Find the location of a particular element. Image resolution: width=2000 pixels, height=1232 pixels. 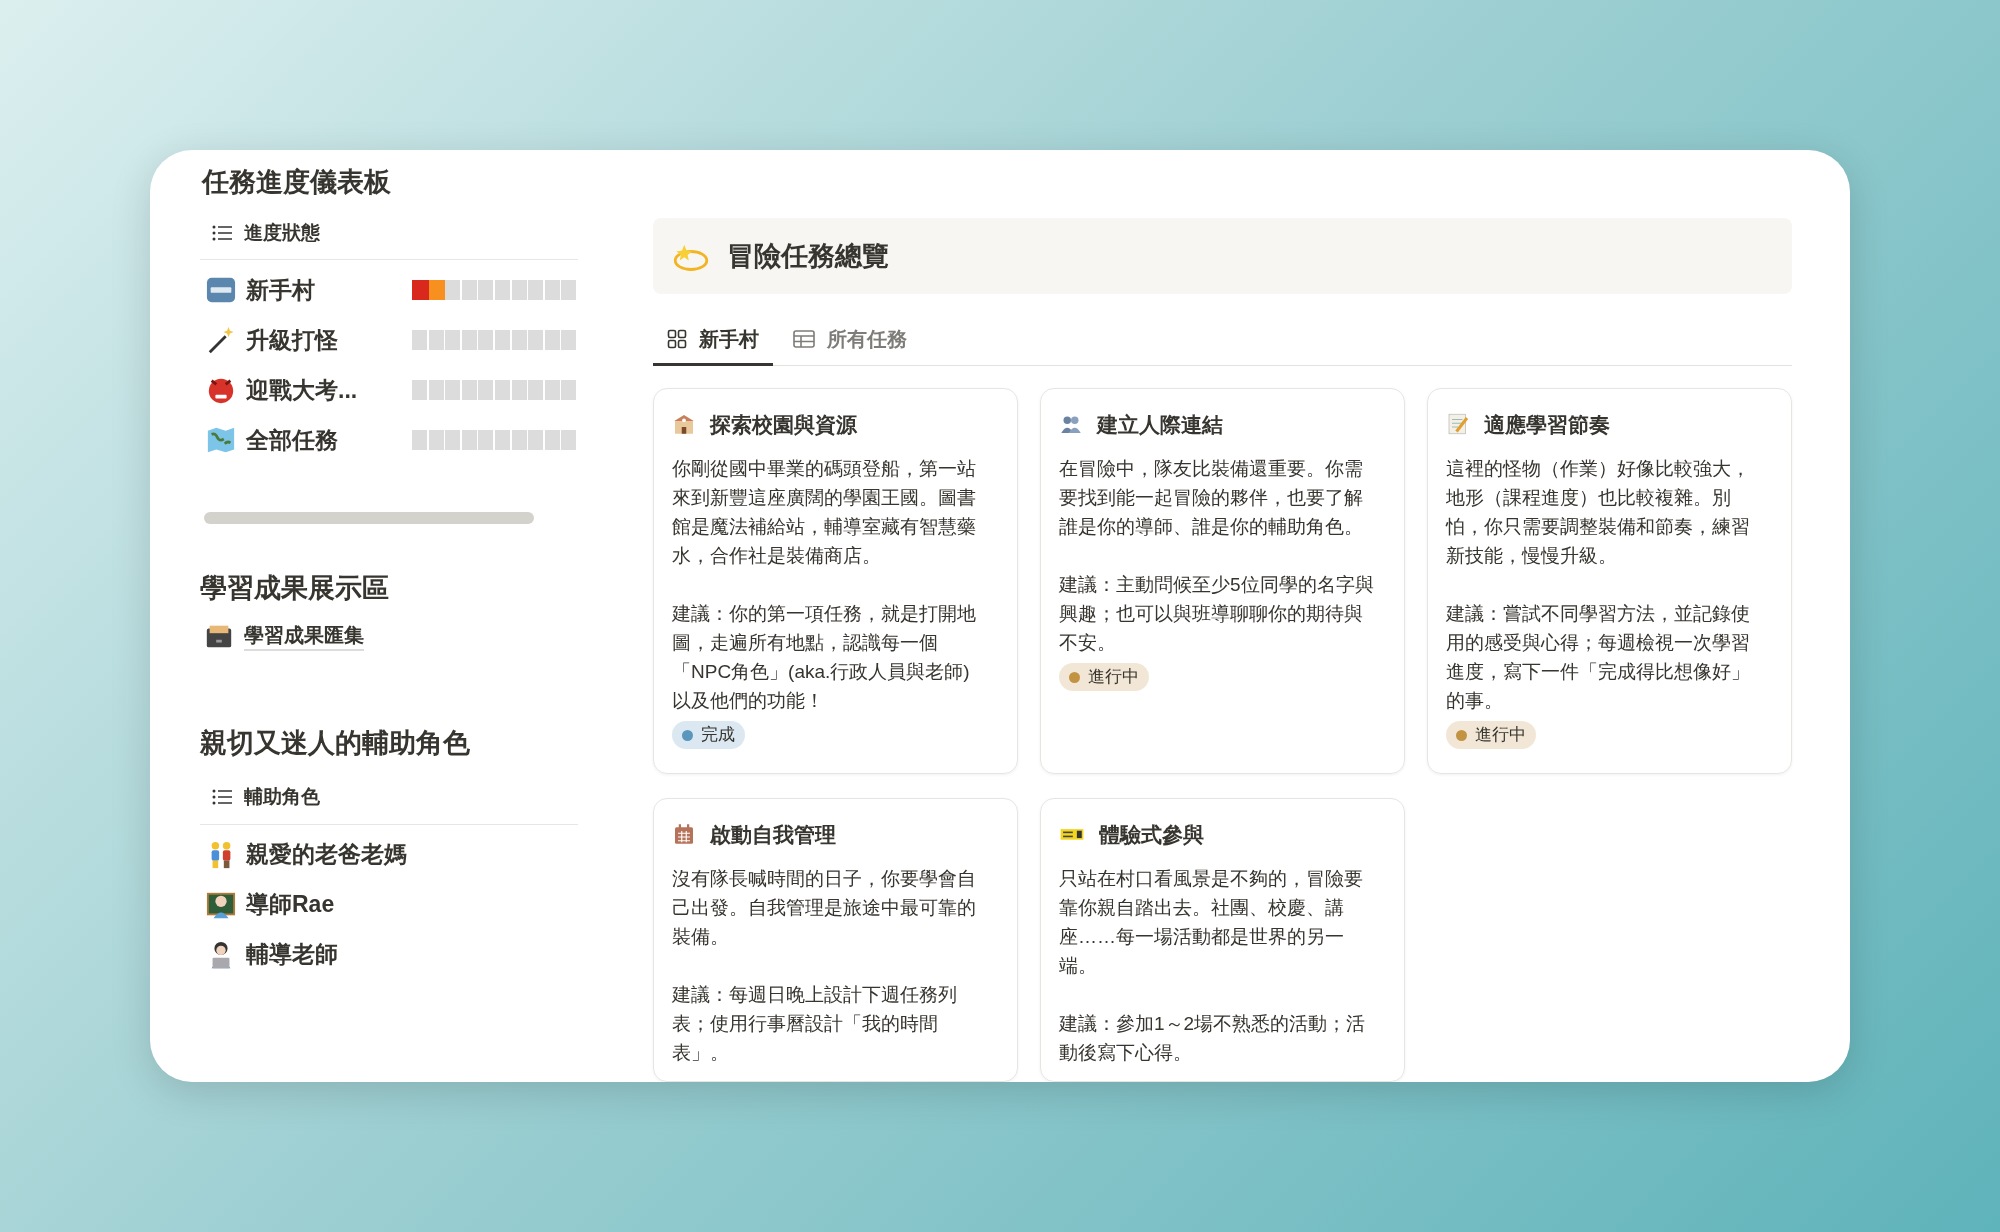

card-title: 體驗式參與 is located at coordinates (1151, 834).